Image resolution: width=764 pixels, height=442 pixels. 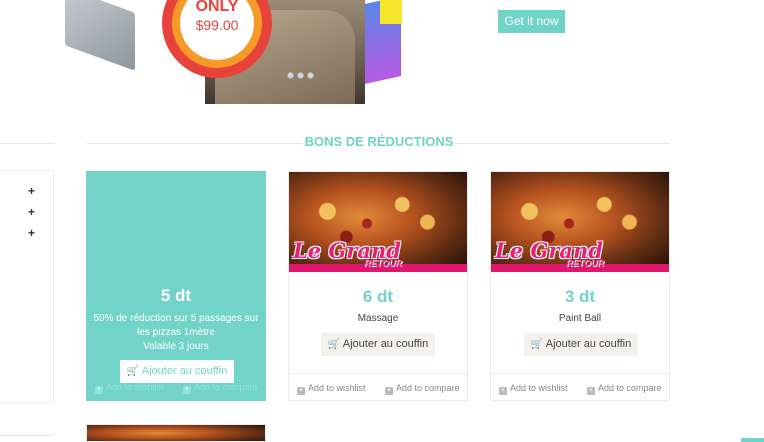 I want to click on promo-price: $99.00, so click(x=217, y=25).